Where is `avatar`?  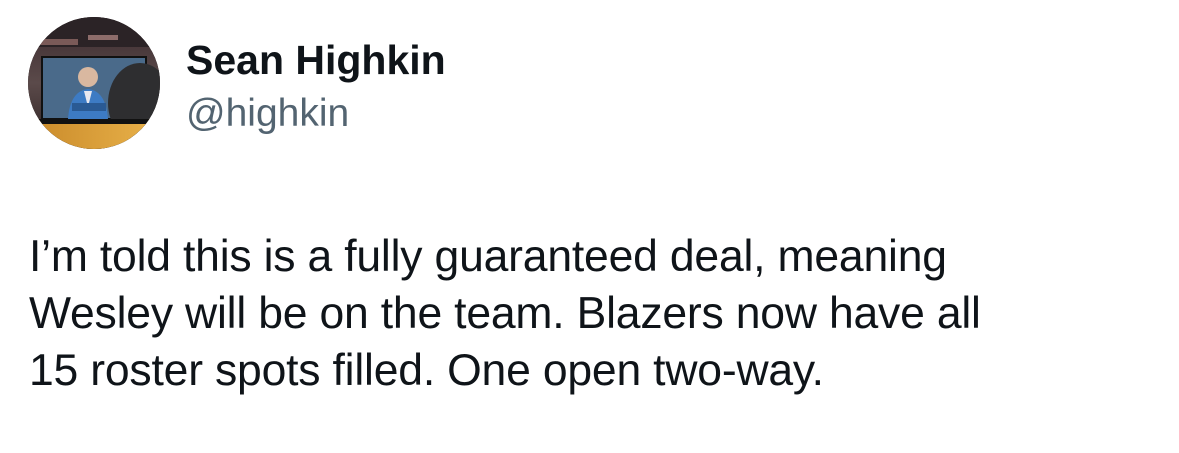
avatar is located at coordinates (94, 83).